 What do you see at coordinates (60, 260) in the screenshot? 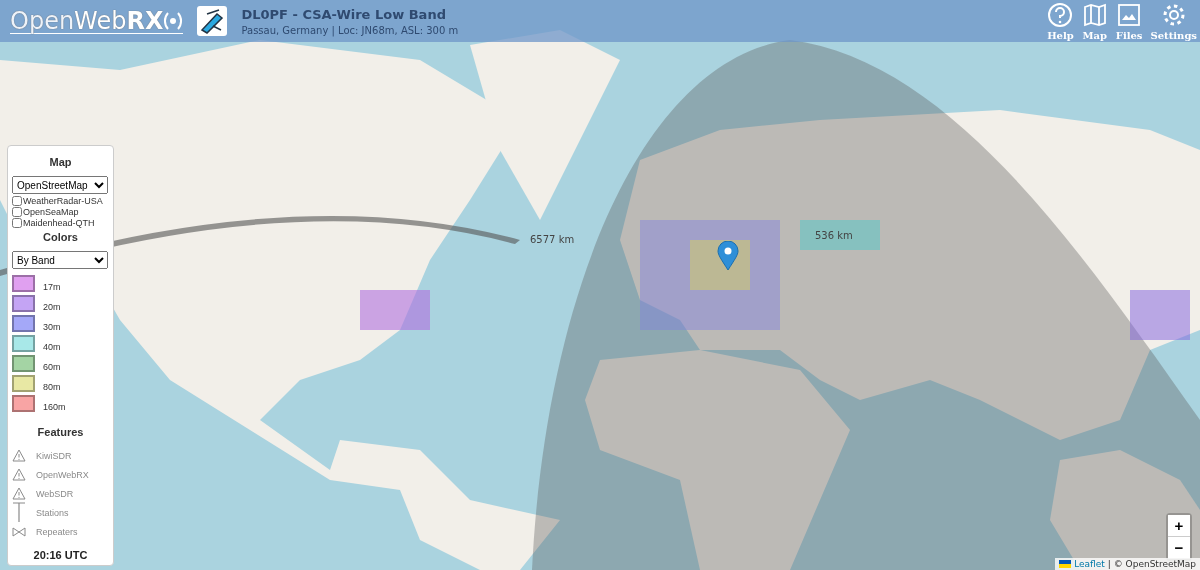
I see `color-mode-dropdown: By Band` at bounding box center [60, 260].